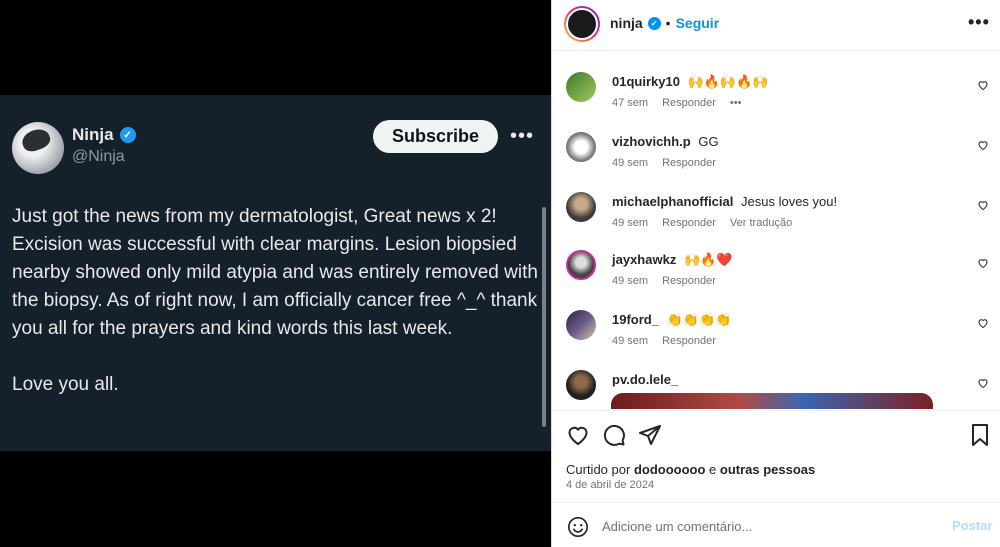 The width and height of the screenshot is (1000, 547). I want to click on comment-text-line: jayxhawkz 🙌🔥❤️, so click(672, 260).